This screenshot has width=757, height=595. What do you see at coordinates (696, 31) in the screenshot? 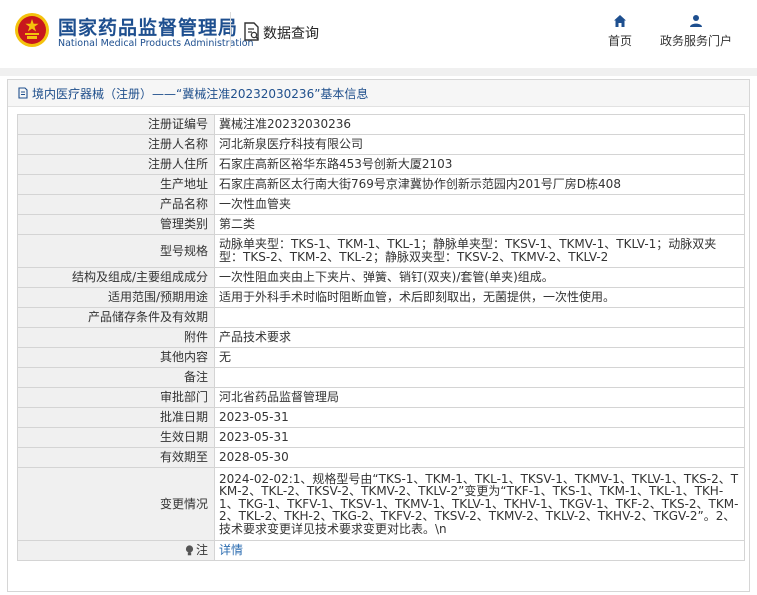
I see `nav-services: 政务服务门户` at bounding box center [696, 31].